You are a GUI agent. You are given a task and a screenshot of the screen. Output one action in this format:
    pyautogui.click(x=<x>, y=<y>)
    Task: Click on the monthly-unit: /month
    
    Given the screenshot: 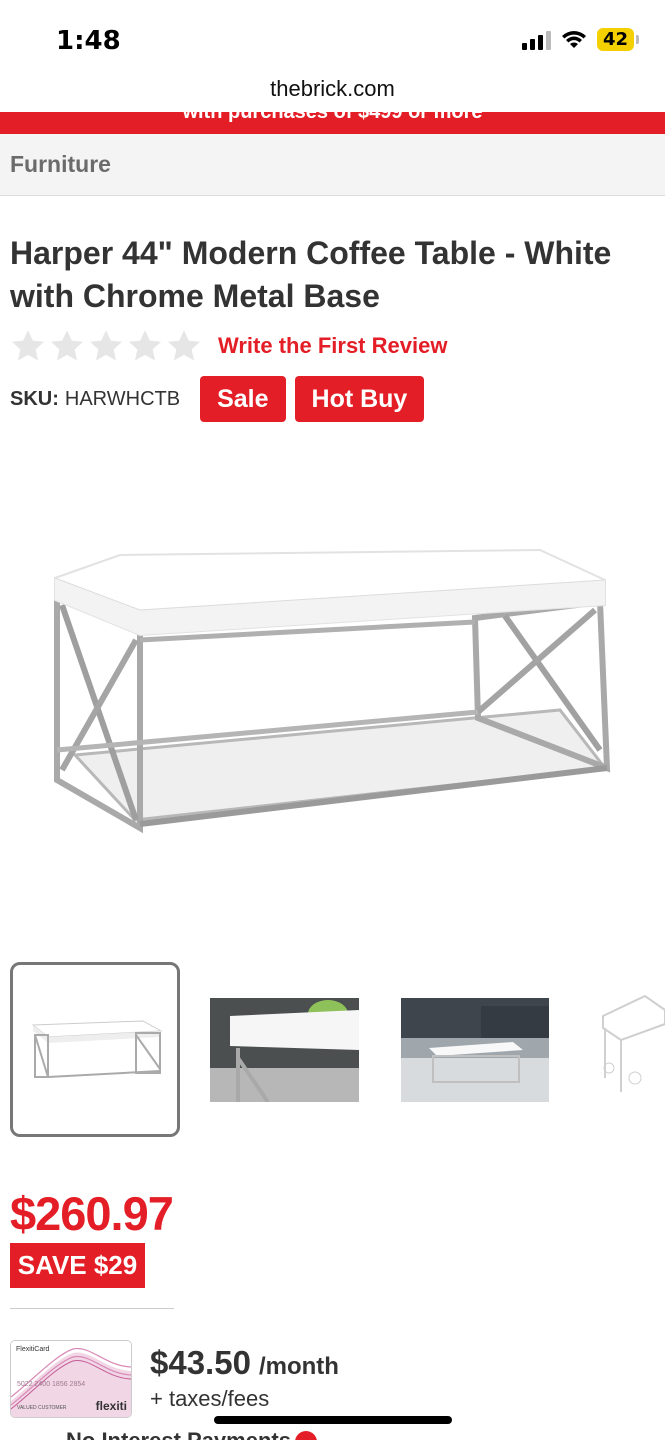 What is the action you would take?
    pyautogui.click(x=298, y=1366)
    